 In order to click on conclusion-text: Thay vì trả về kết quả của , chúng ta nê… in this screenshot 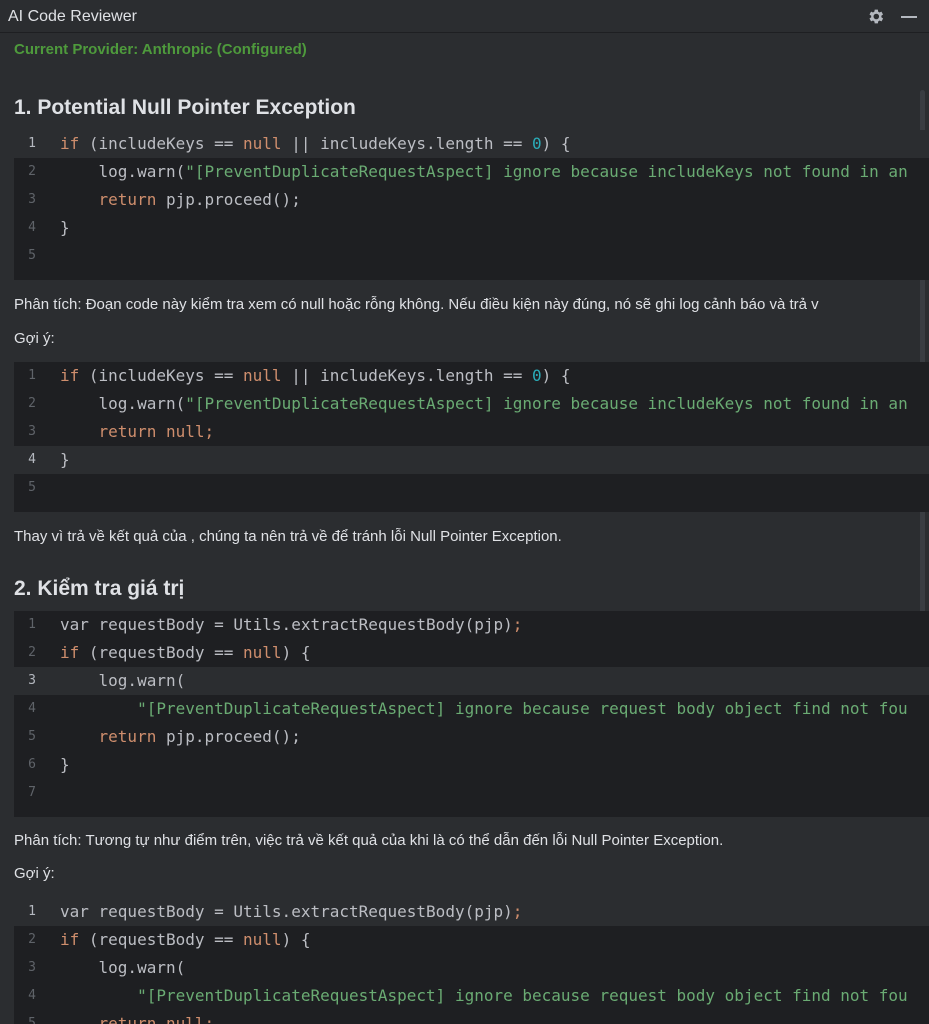, I will do `click(288, 536)`.